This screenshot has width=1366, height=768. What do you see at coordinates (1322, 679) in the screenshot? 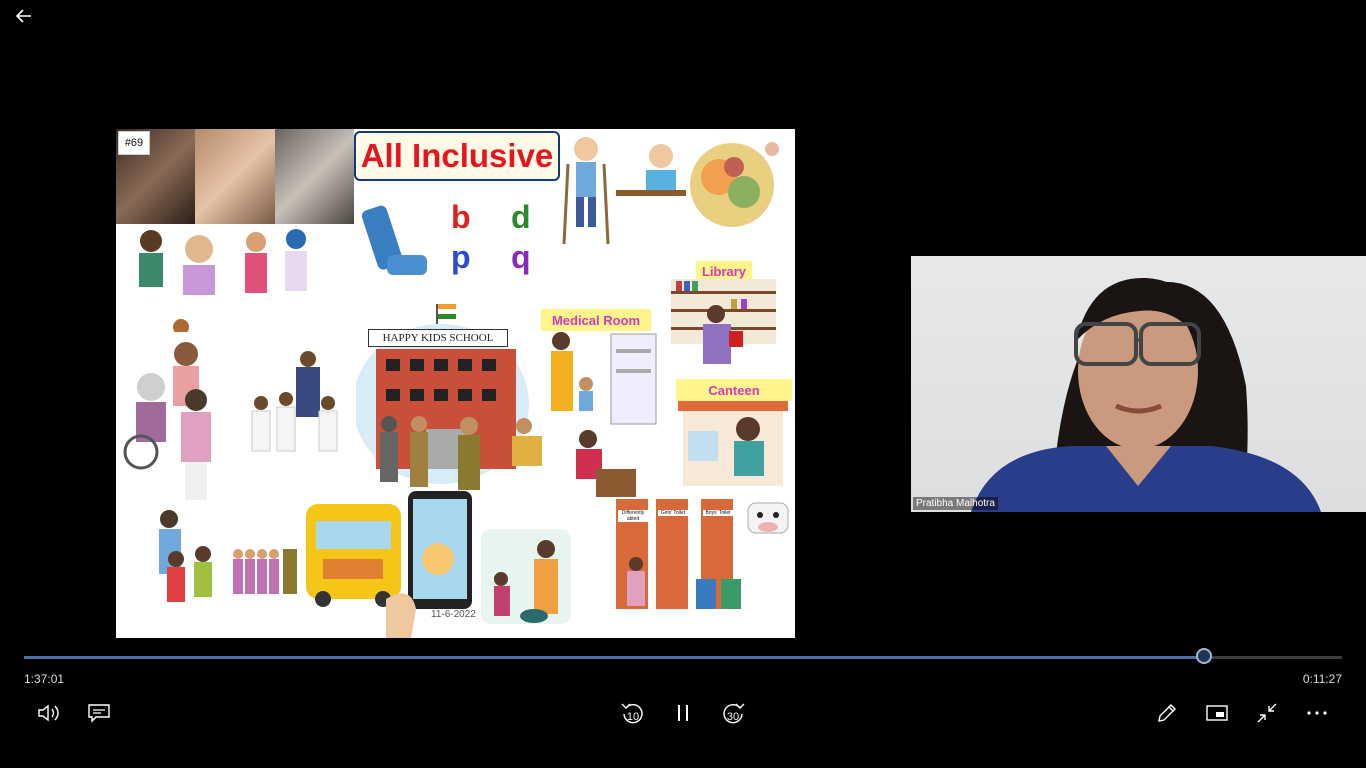
I see `remaining-time: 0:11:27` at bounding box center [1322, 679].